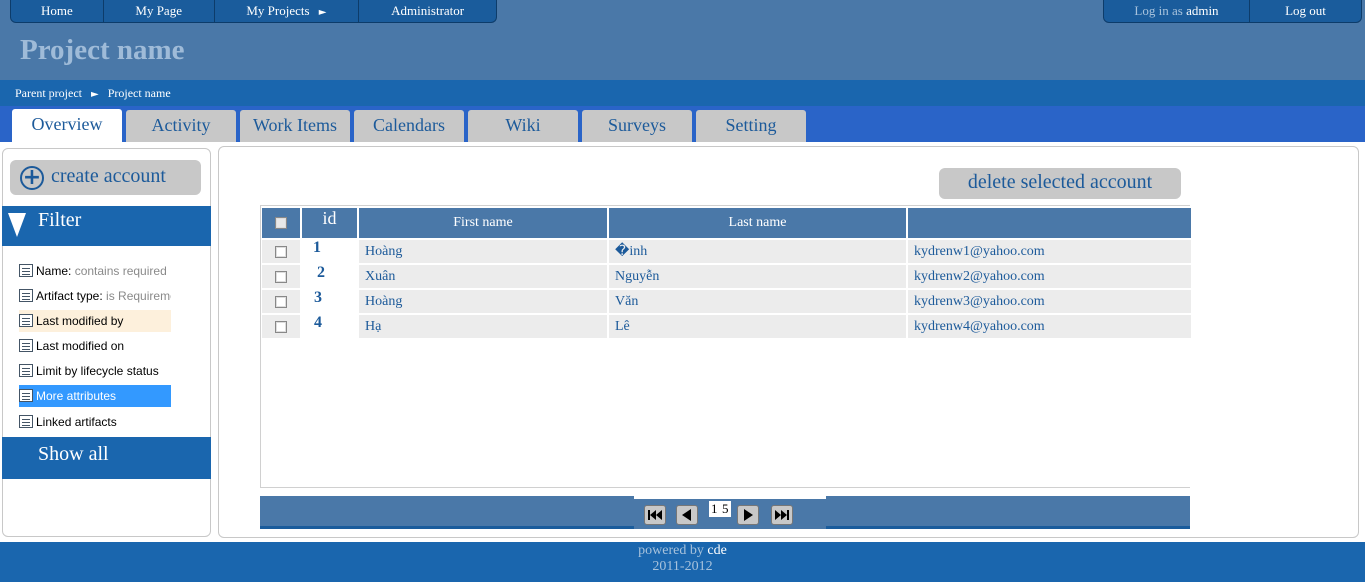 Image resolution: width=1365 pixels, height=582 pixels. What do you see at coordinates (782, 515) in the screenshot?
I see `last-page-button` at bounding box center [782, 515].